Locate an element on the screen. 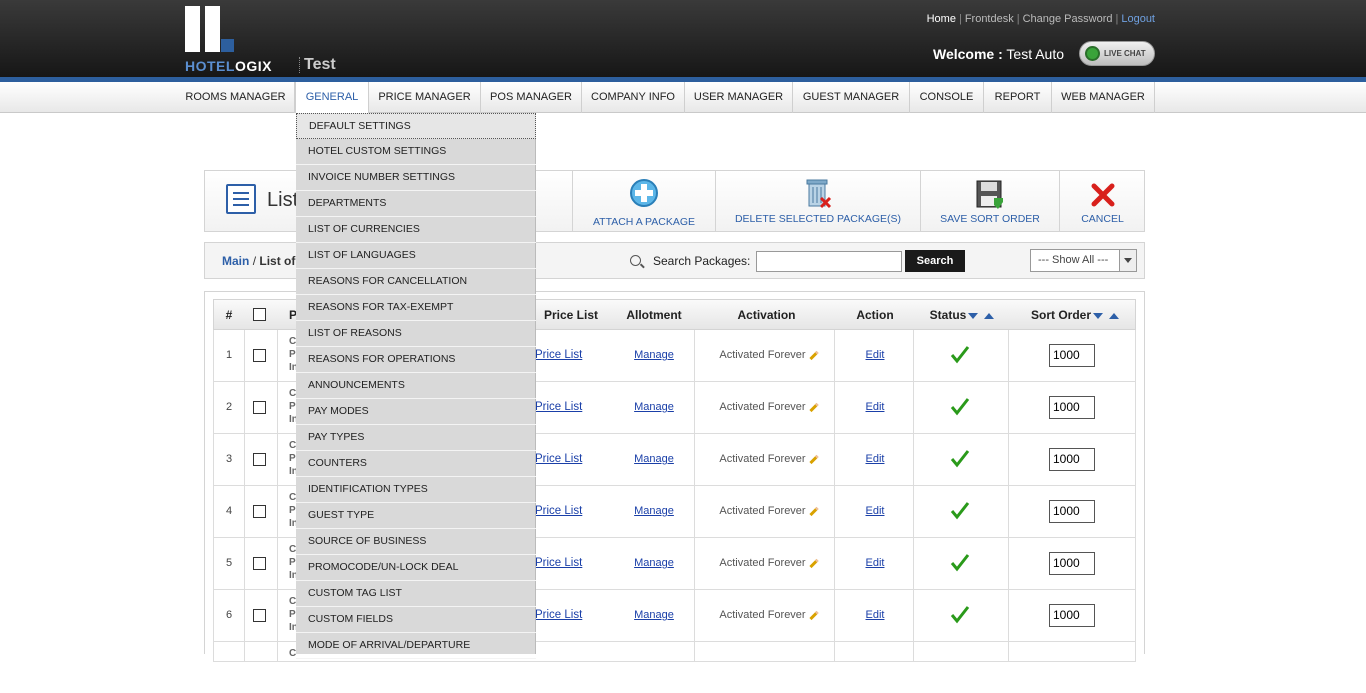  live-chat-button: LIVE CHAT is located at coordinates (1117, 53).